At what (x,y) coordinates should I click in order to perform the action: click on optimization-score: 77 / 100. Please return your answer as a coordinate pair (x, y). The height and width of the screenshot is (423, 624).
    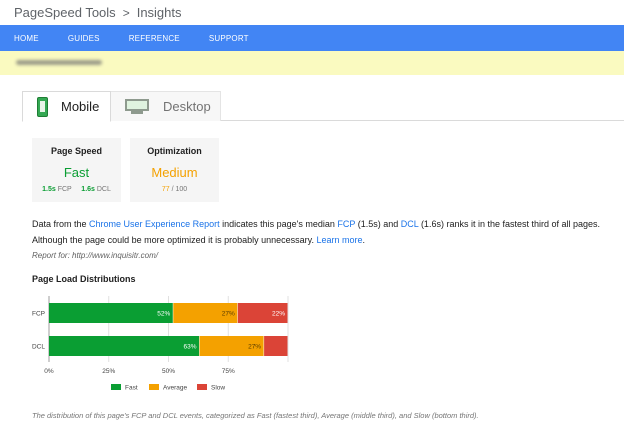
    Looking at the image, I should click on (174, 189).